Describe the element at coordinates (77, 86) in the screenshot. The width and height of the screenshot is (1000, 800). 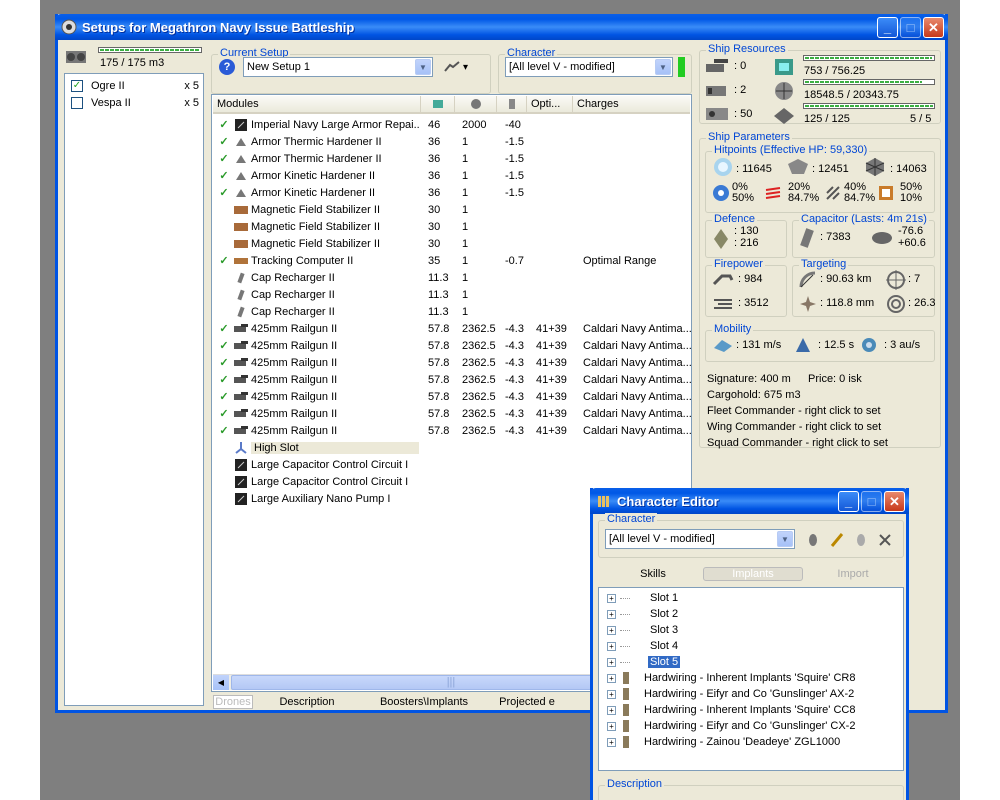
I see `checkbox-checked: ✓` at that location.